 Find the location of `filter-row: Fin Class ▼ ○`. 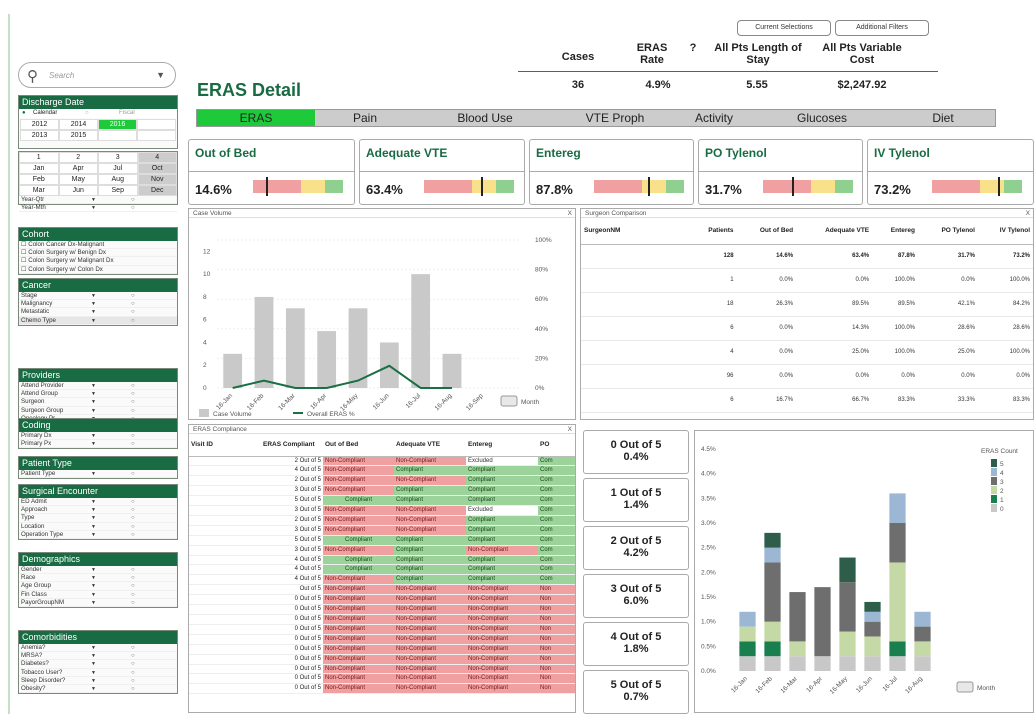

filter-row: Fin Class ▼ ○ is located at coordinates (98, 595).